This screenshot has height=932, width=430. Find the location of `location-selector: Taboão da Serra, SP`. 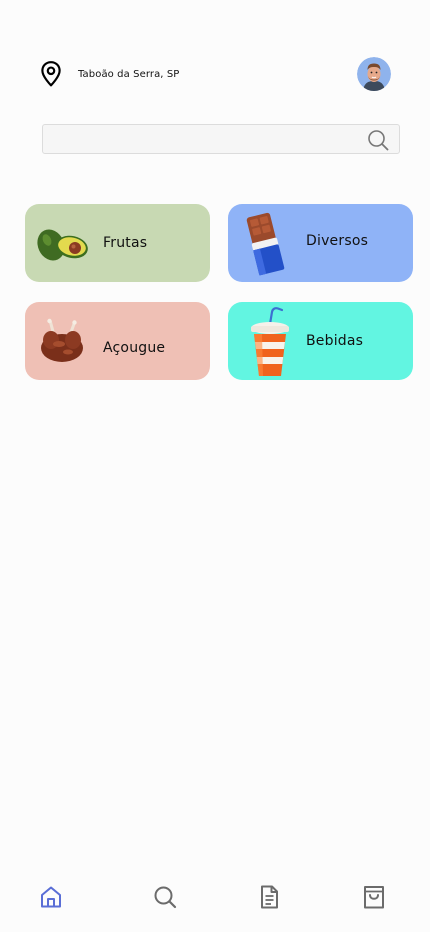

location-selector: Taboão da Serra, SP is located at coordinates (108, 74).